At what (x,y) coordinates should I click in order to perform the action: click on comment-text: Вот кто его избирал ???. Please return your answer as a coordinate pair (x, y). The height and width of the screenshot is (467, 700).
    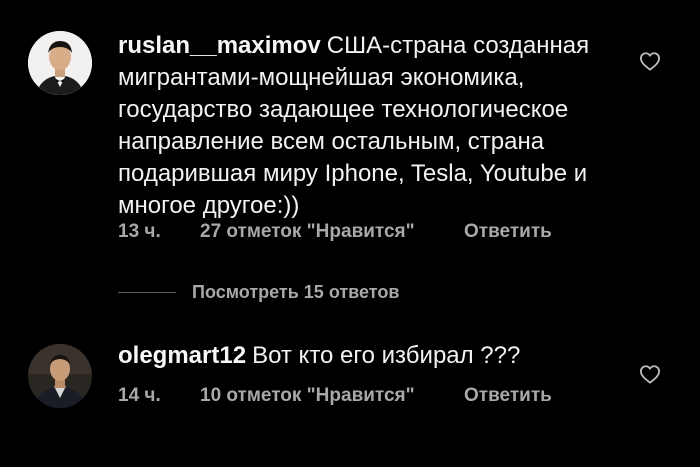
    Looking at the image, I should click on (386, 355).